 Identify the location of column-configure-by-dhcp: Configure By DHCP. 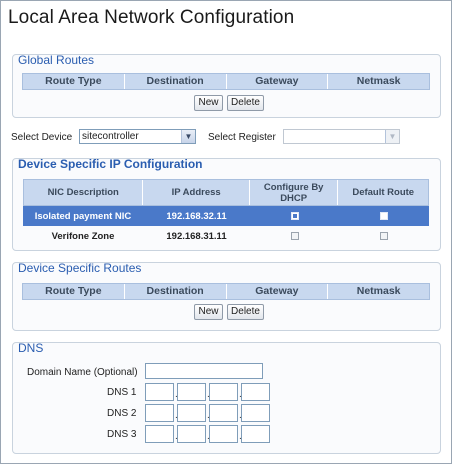
(294, 192).